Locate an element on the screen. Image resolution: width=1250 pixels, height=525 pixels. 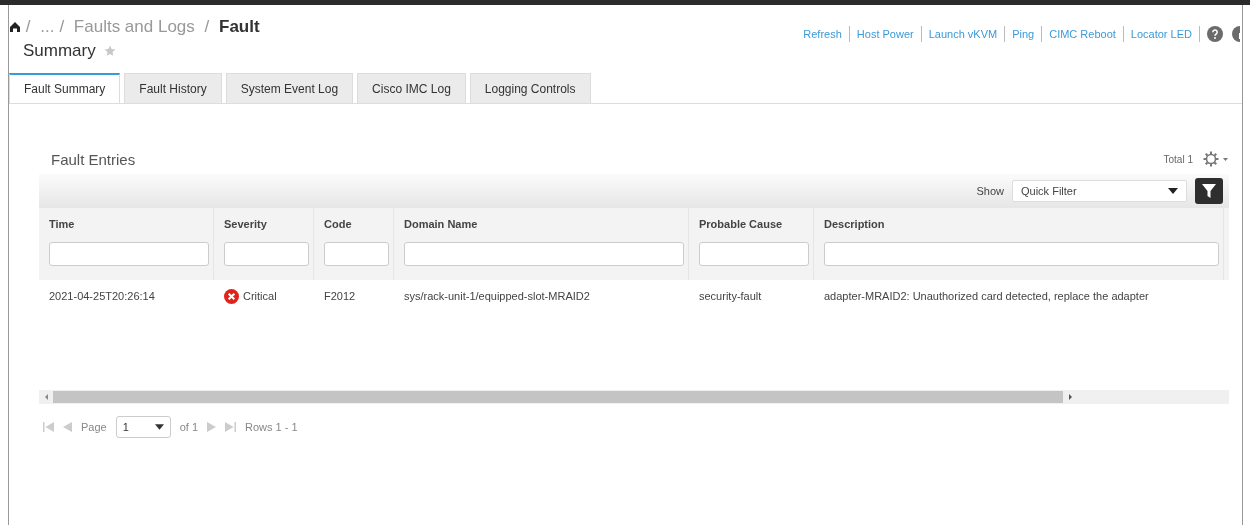
error-icon is located at coordinates (231, 296).